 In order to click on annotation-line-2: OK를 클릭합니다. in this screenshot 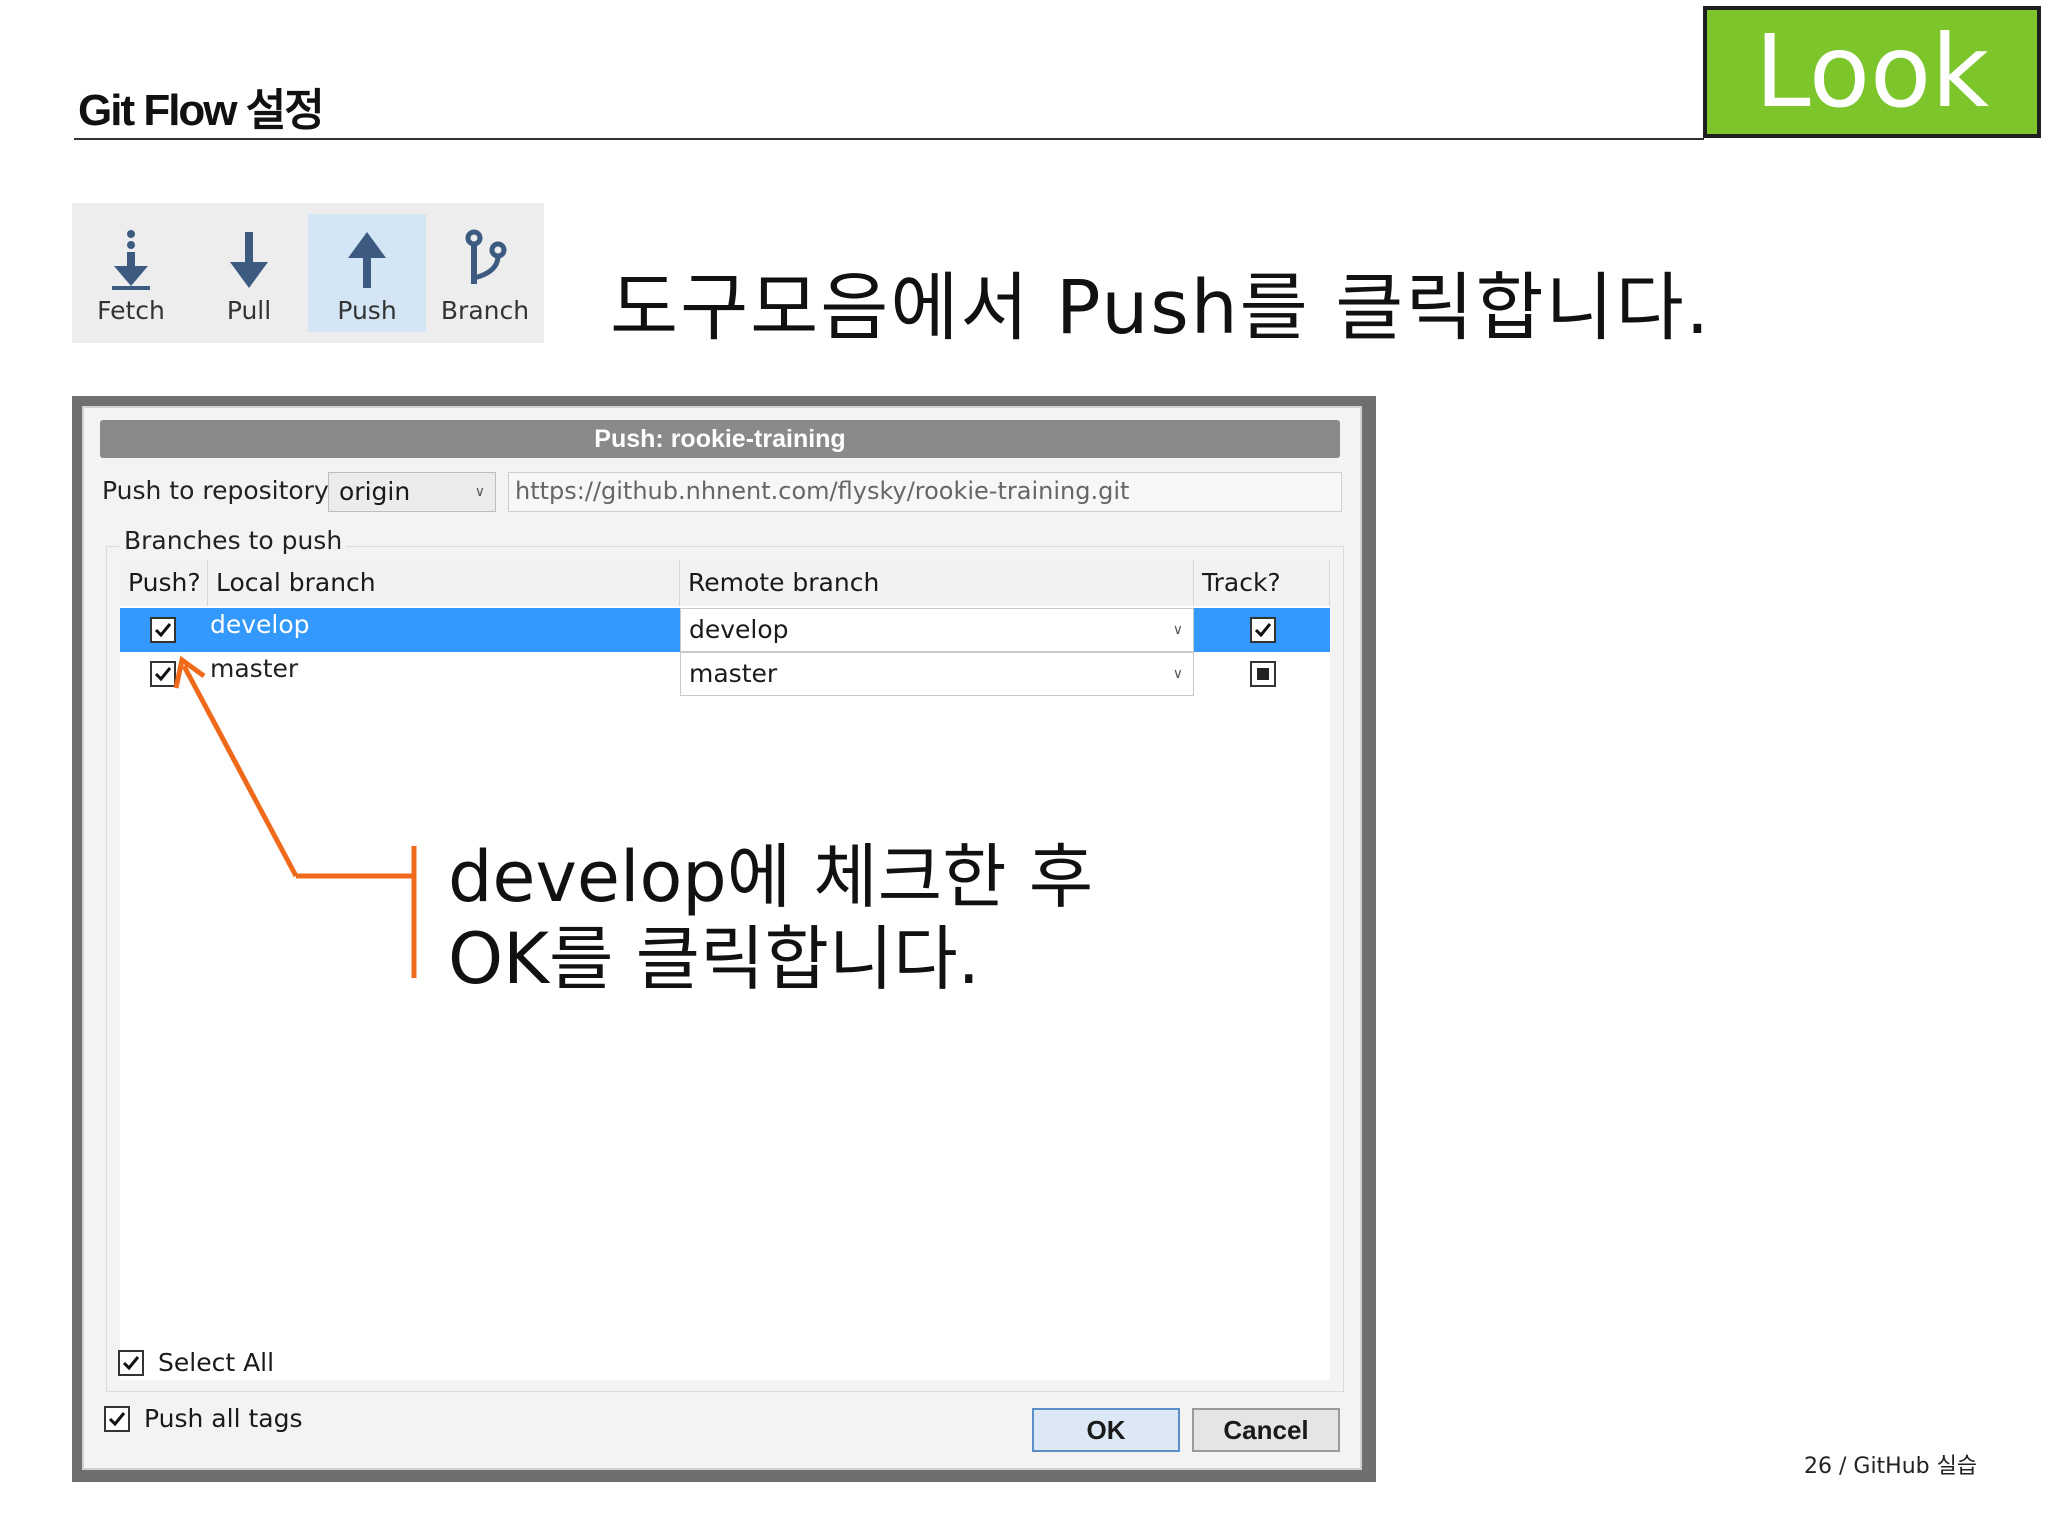, I will do `click(714, 959)`.